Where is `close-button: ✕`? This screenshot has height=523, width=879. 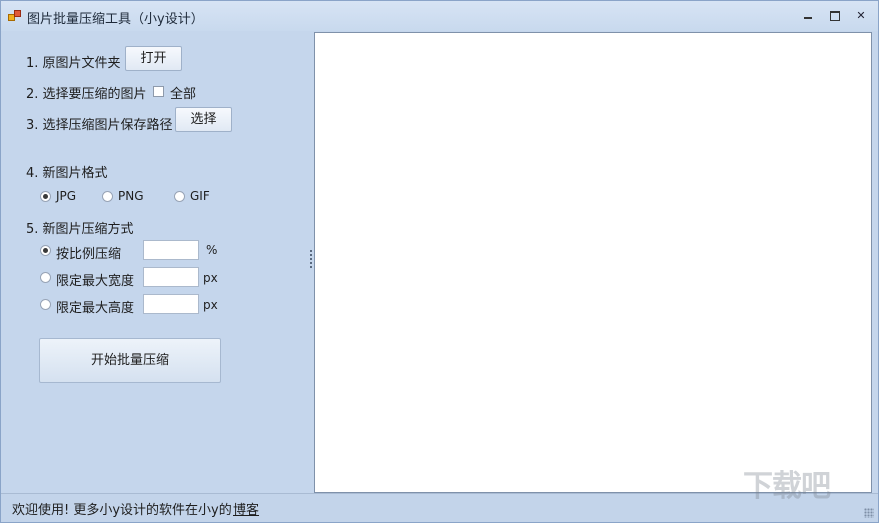 close-button: ✕ is located at coordinates (861, 16).